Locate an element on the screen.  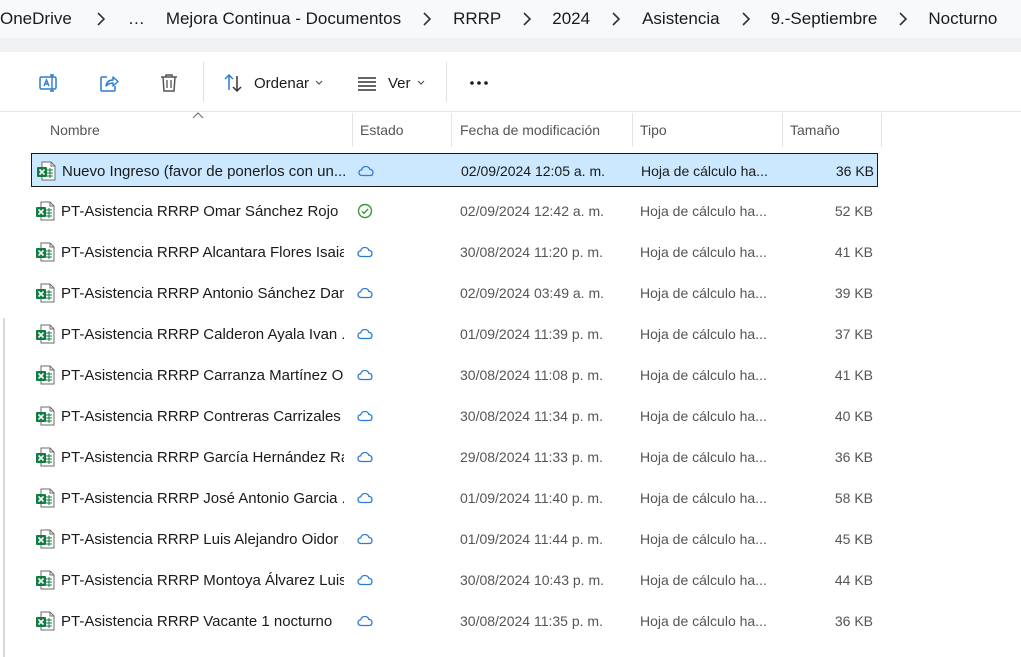
view-list-icon is located at coordinates (367, 84).